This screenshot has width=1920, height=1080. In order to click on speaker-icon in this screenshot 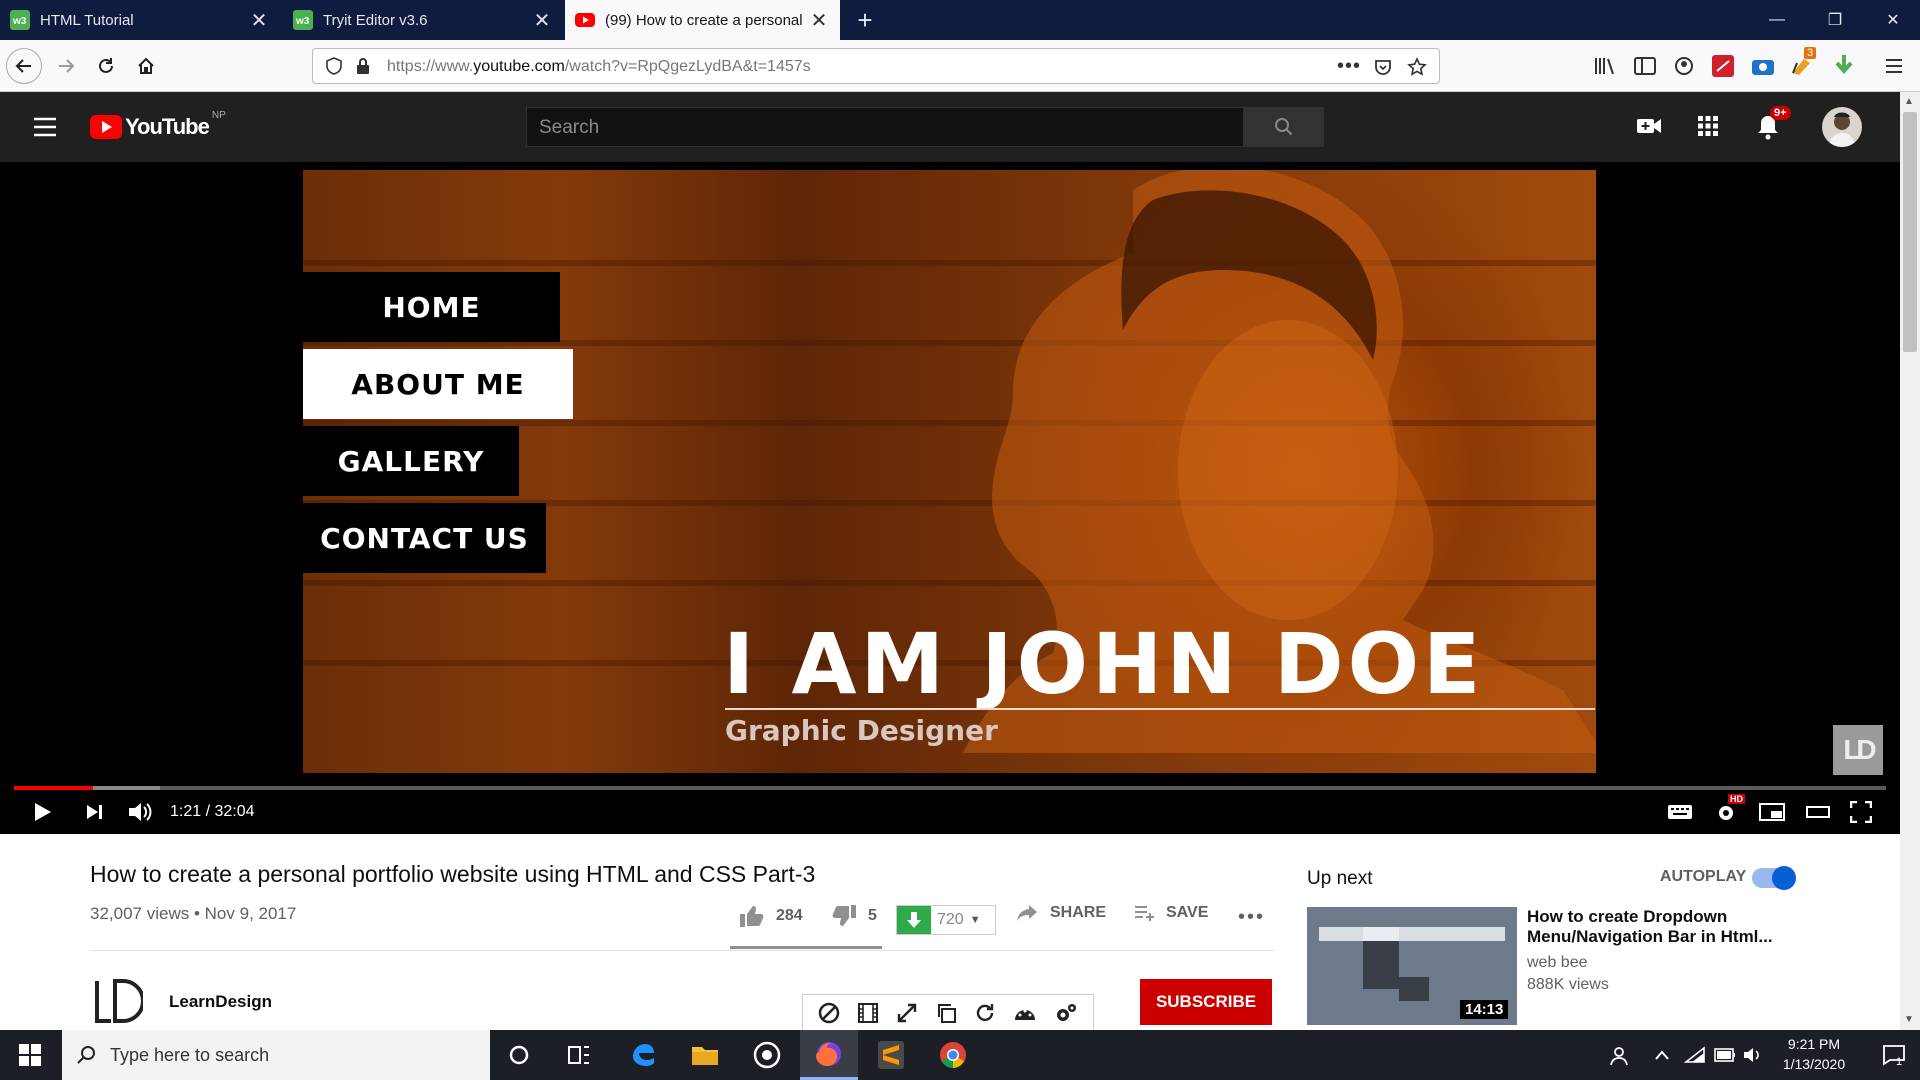, I will do `click(1752, 1055)`.